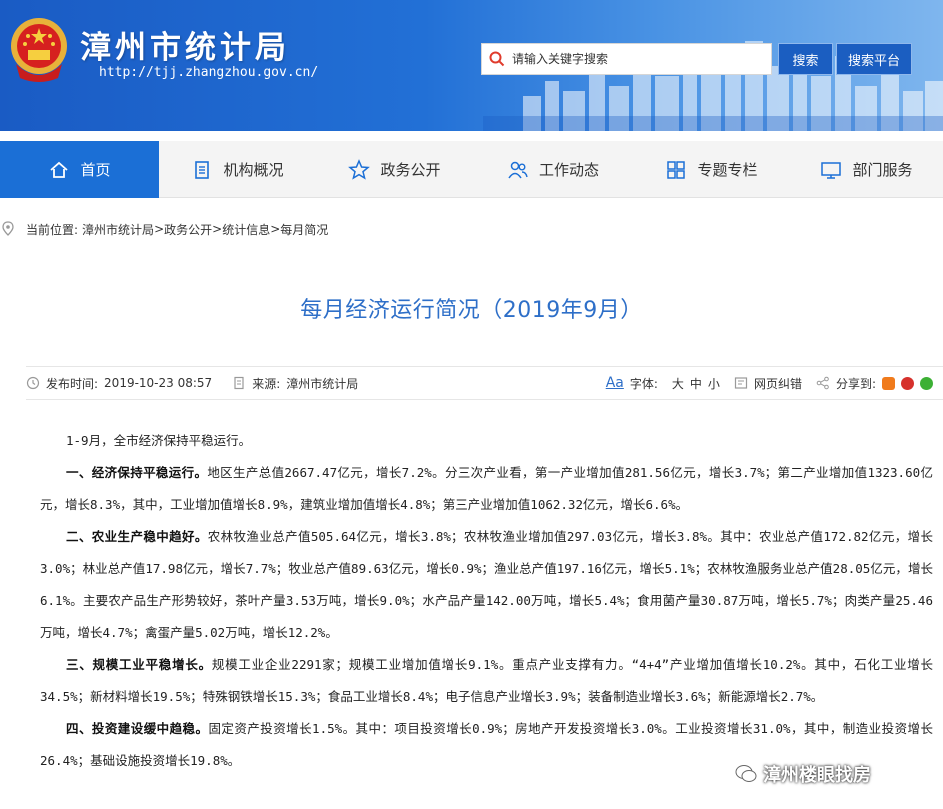 Image resolution: width=943 pixels, height=809 pixels. I want to click on grid-icon, so click(676, 169).